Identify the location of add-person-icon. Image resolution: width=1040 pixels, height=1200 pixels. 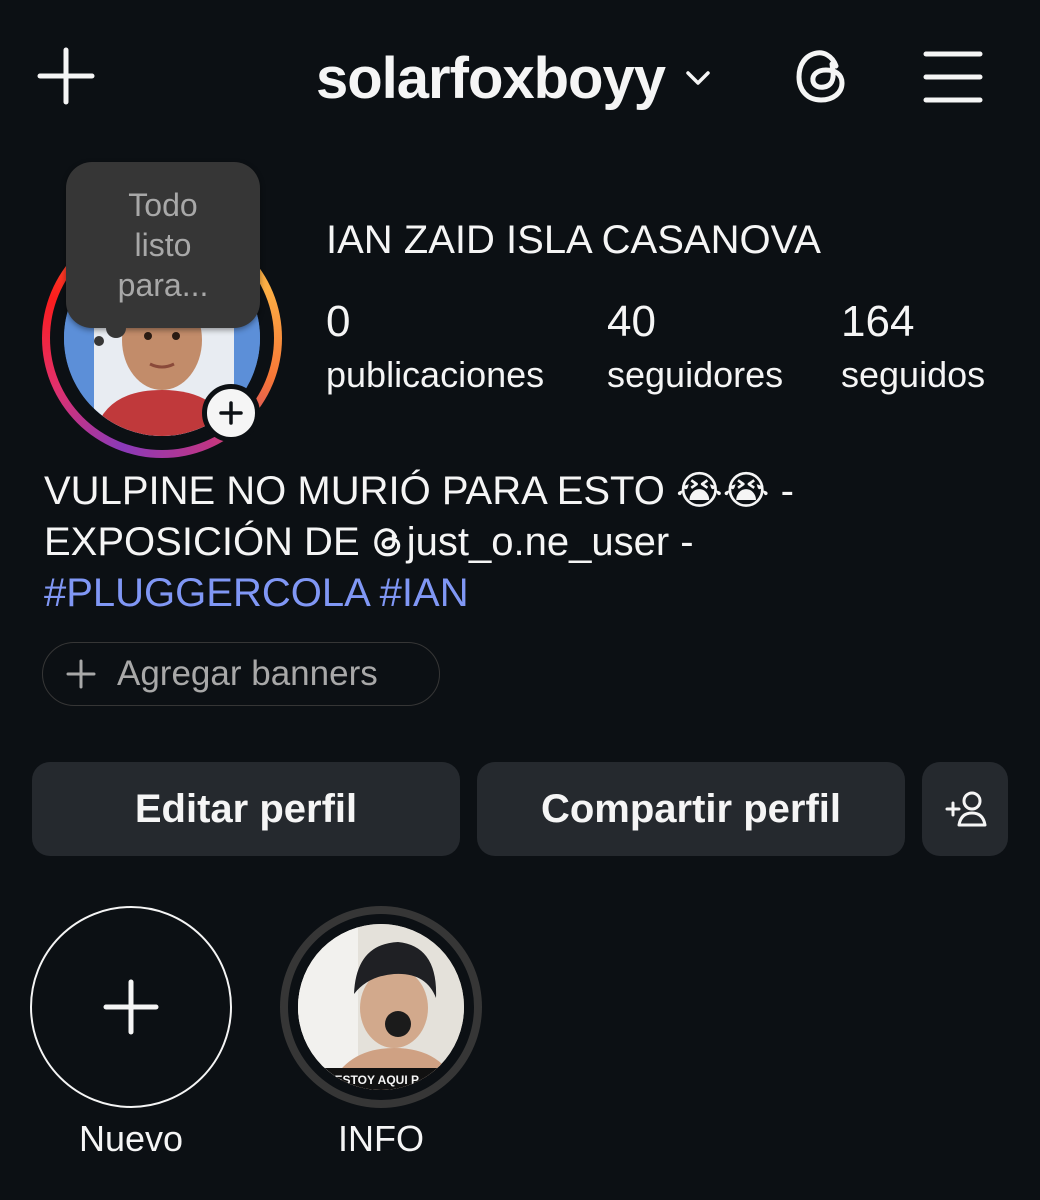
(966, 809).